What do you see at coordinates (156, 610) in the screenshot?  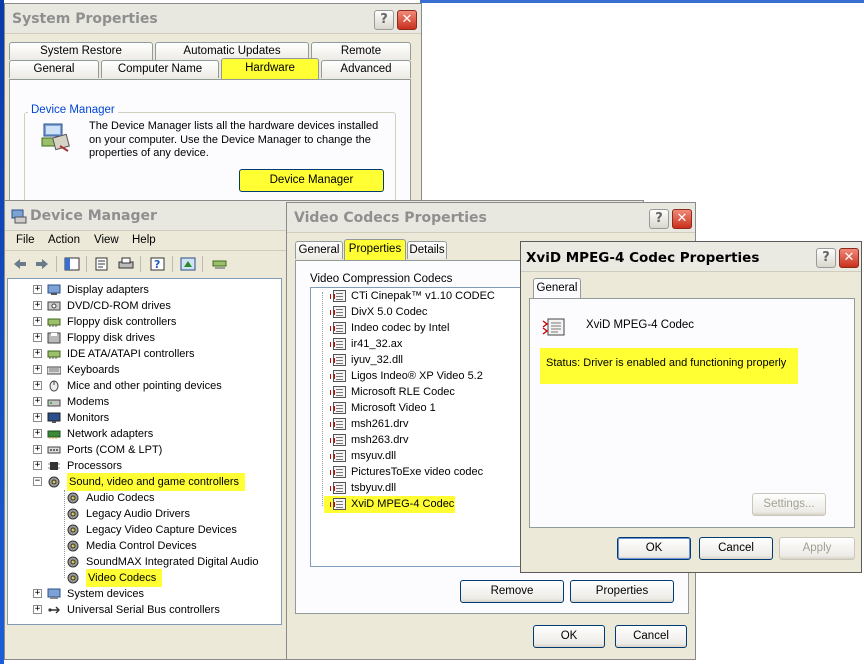 I see `tree-category: + Universal Serial Bus controllers` at bounding box center [156, 610].